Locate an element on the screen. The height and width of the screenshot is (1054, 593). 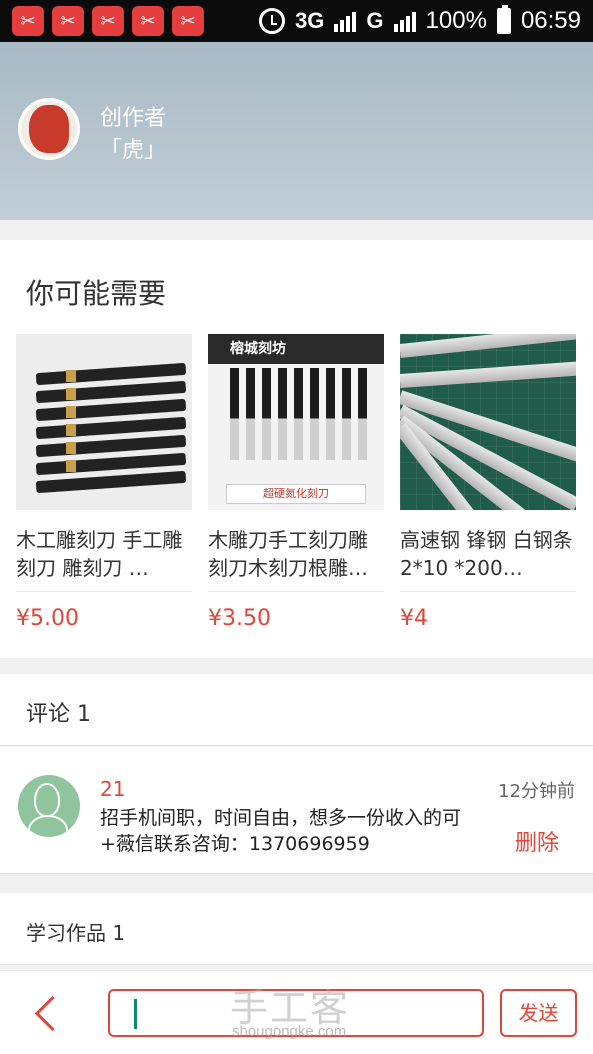
creator-name: 「虎」 is located at coordinates (133, 148).